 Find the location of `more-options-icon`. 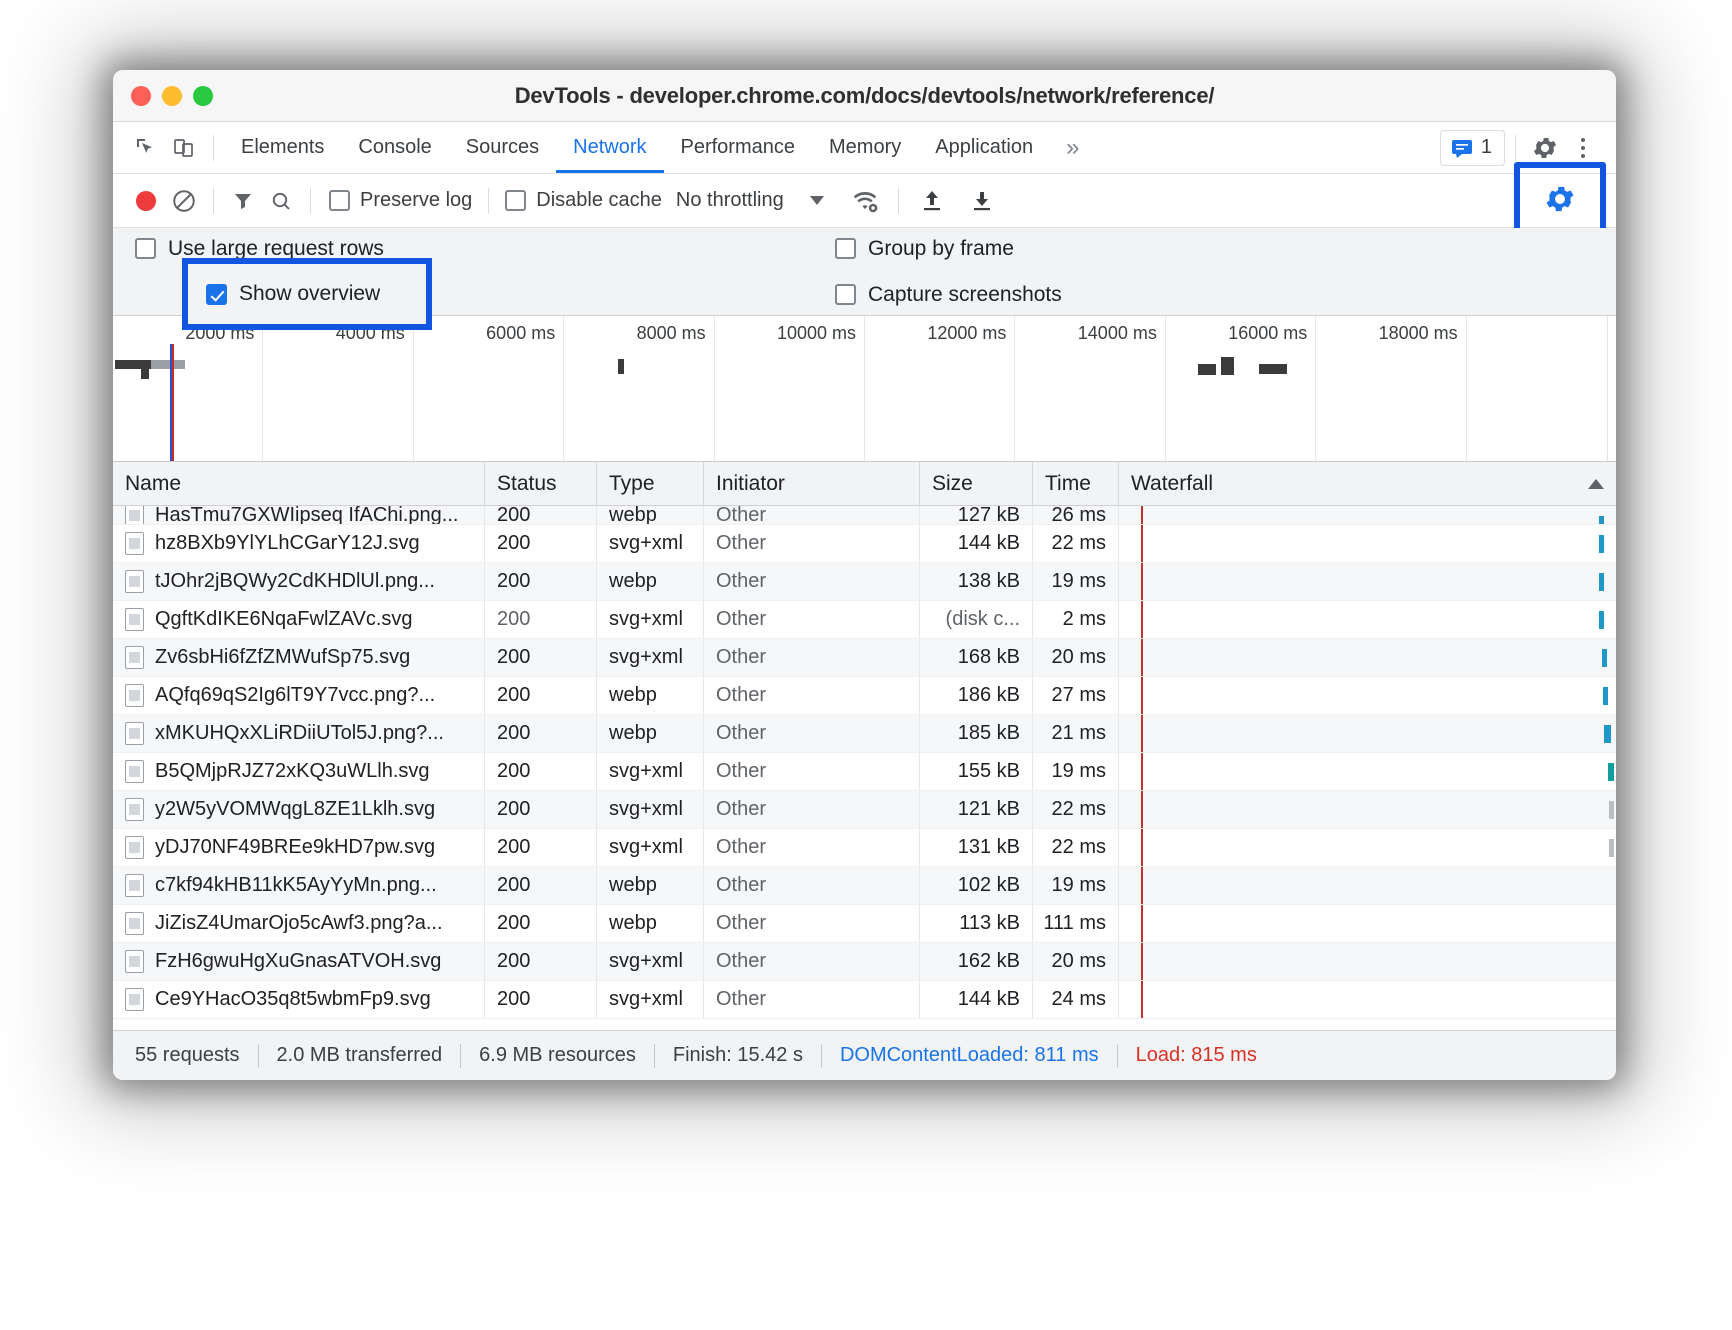

more-options-icon is located at coordinates (1583, 148).